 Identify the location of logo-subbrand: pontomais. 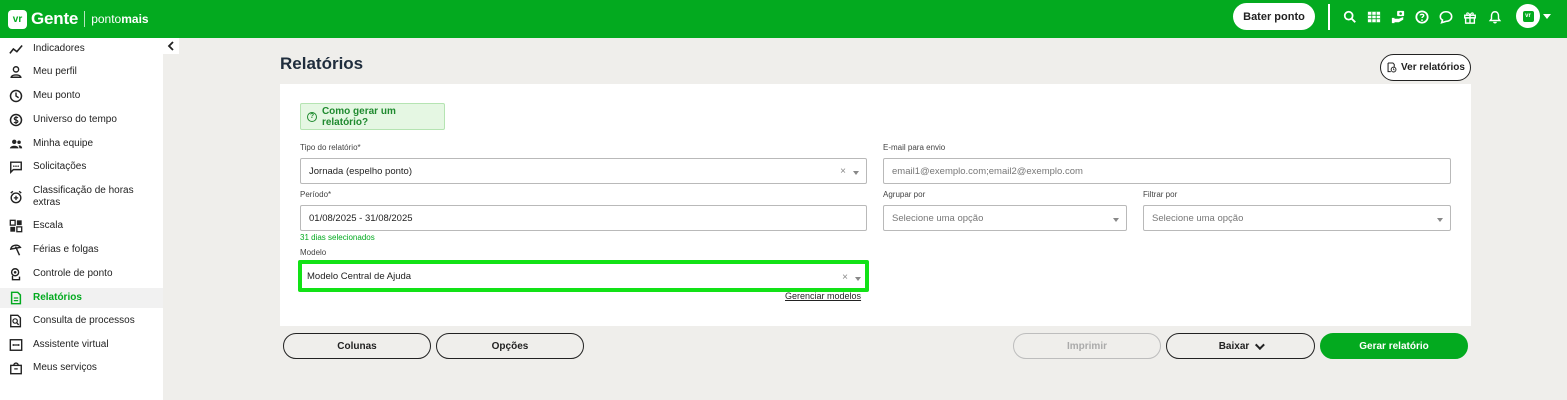
(119, 19).